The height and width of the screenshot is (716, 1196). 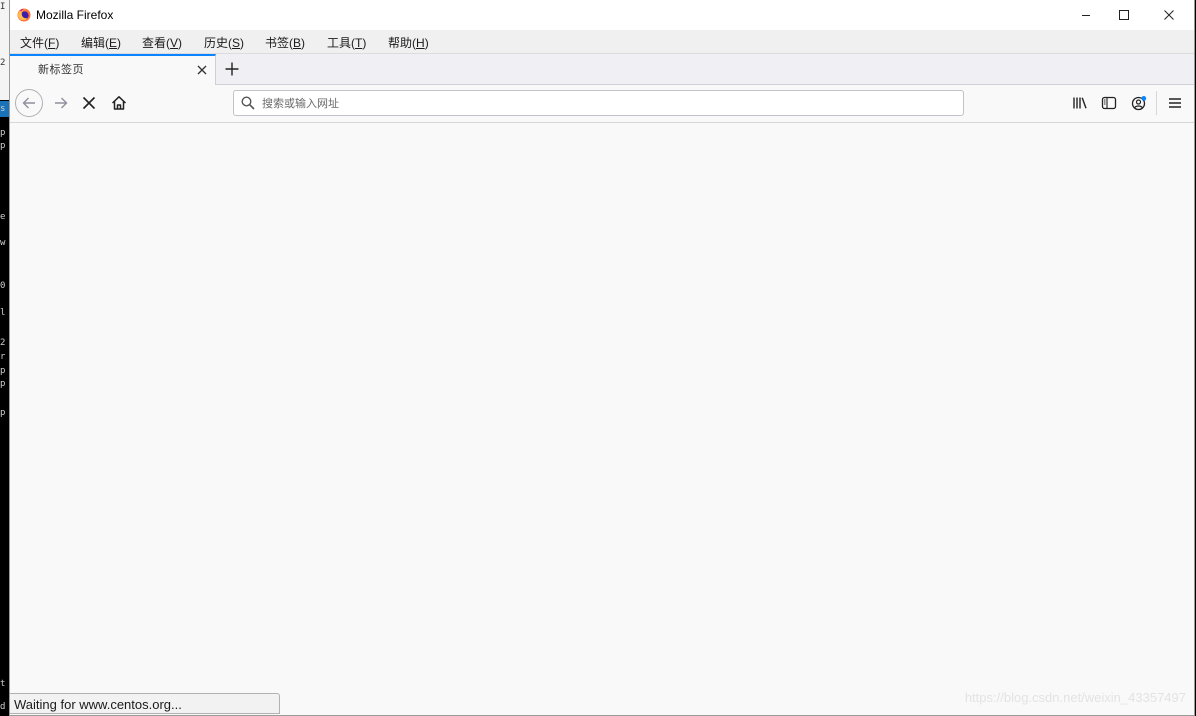 What do you see at coordinates (3, 357) in the screenshot?
I see `terminal-char: r` at bounding box center [3, 357].